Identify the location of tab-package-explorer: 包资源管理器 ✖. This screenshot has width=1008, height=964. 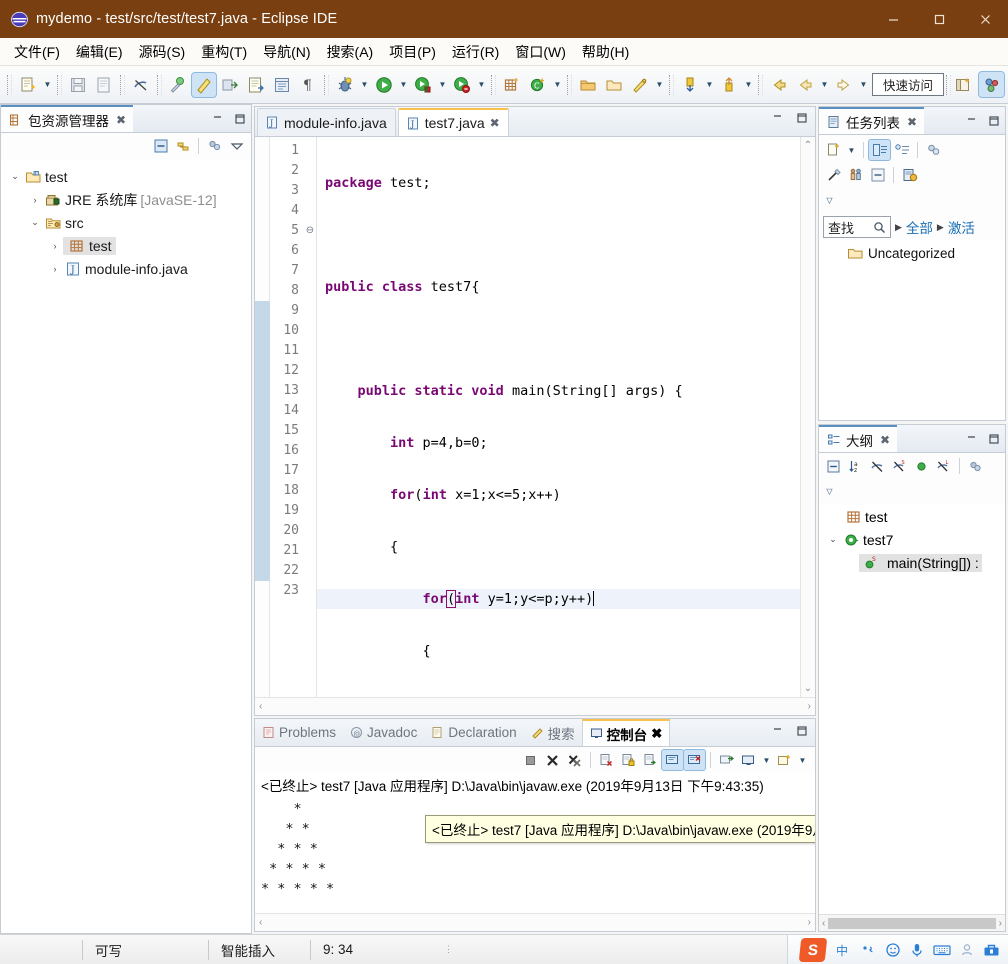
(67, 118).